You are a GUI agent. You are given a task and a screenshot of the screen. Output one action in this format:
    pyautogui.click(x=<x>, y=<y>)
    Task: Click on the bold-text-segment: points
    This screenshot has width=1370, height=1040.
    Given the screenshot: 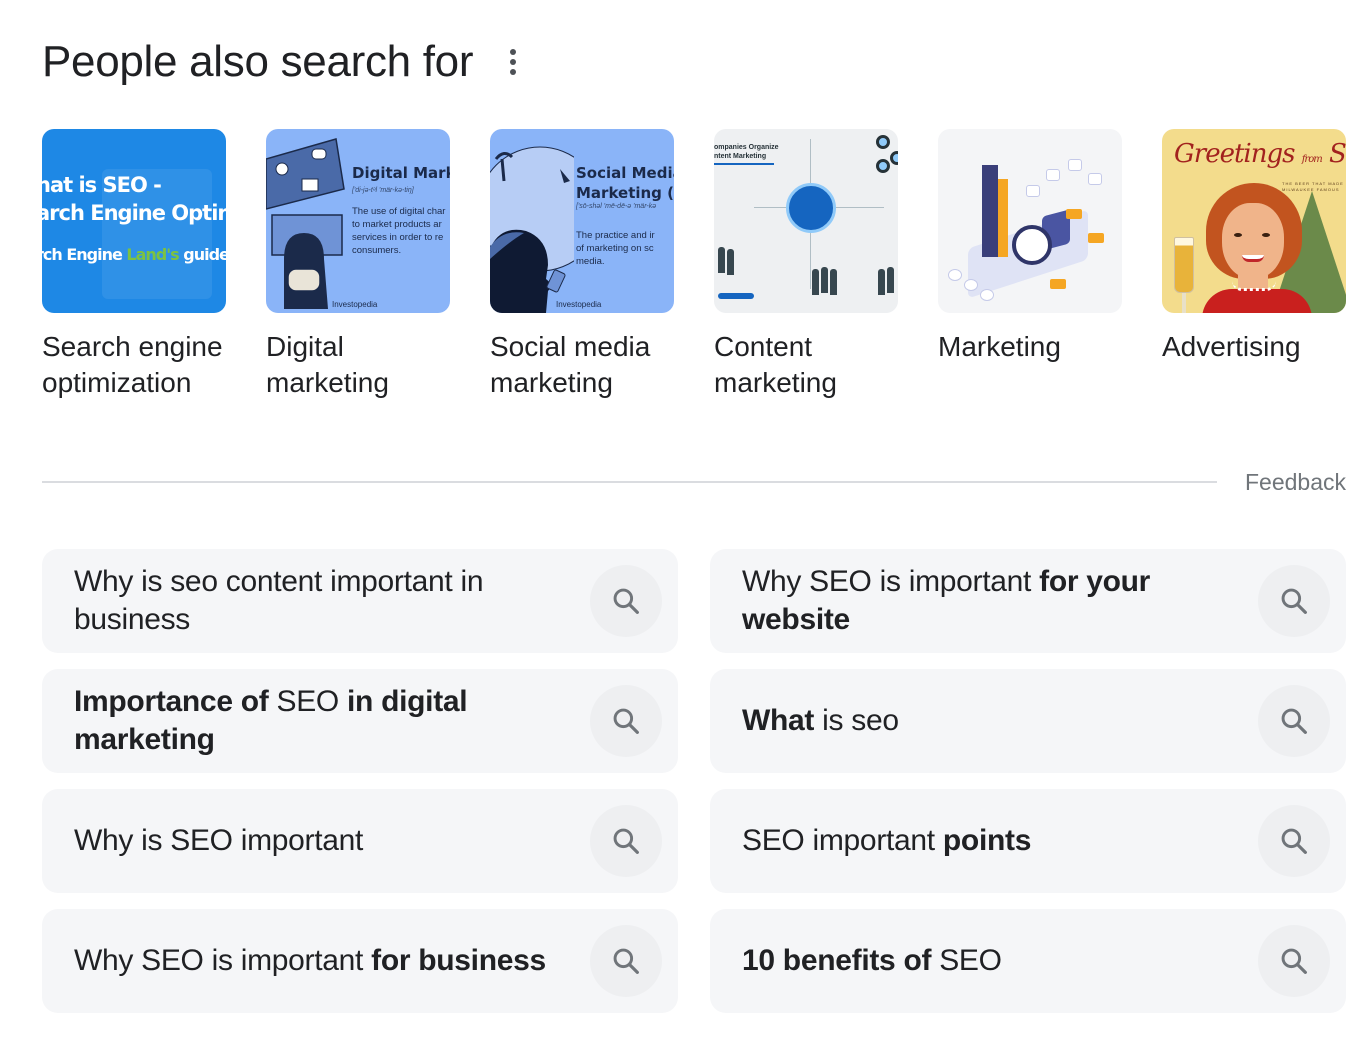 What is the action you would take?
    pyautogui.click(x=987, y=840)
    